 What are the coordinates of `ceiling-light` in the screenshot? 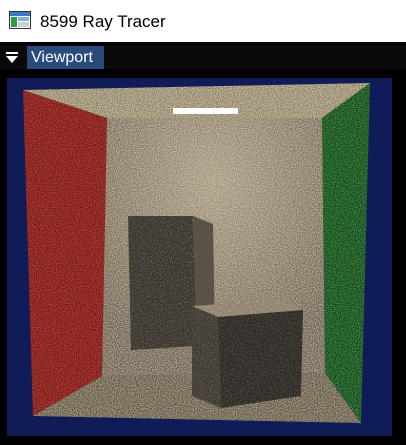 It's located at (205, 111).